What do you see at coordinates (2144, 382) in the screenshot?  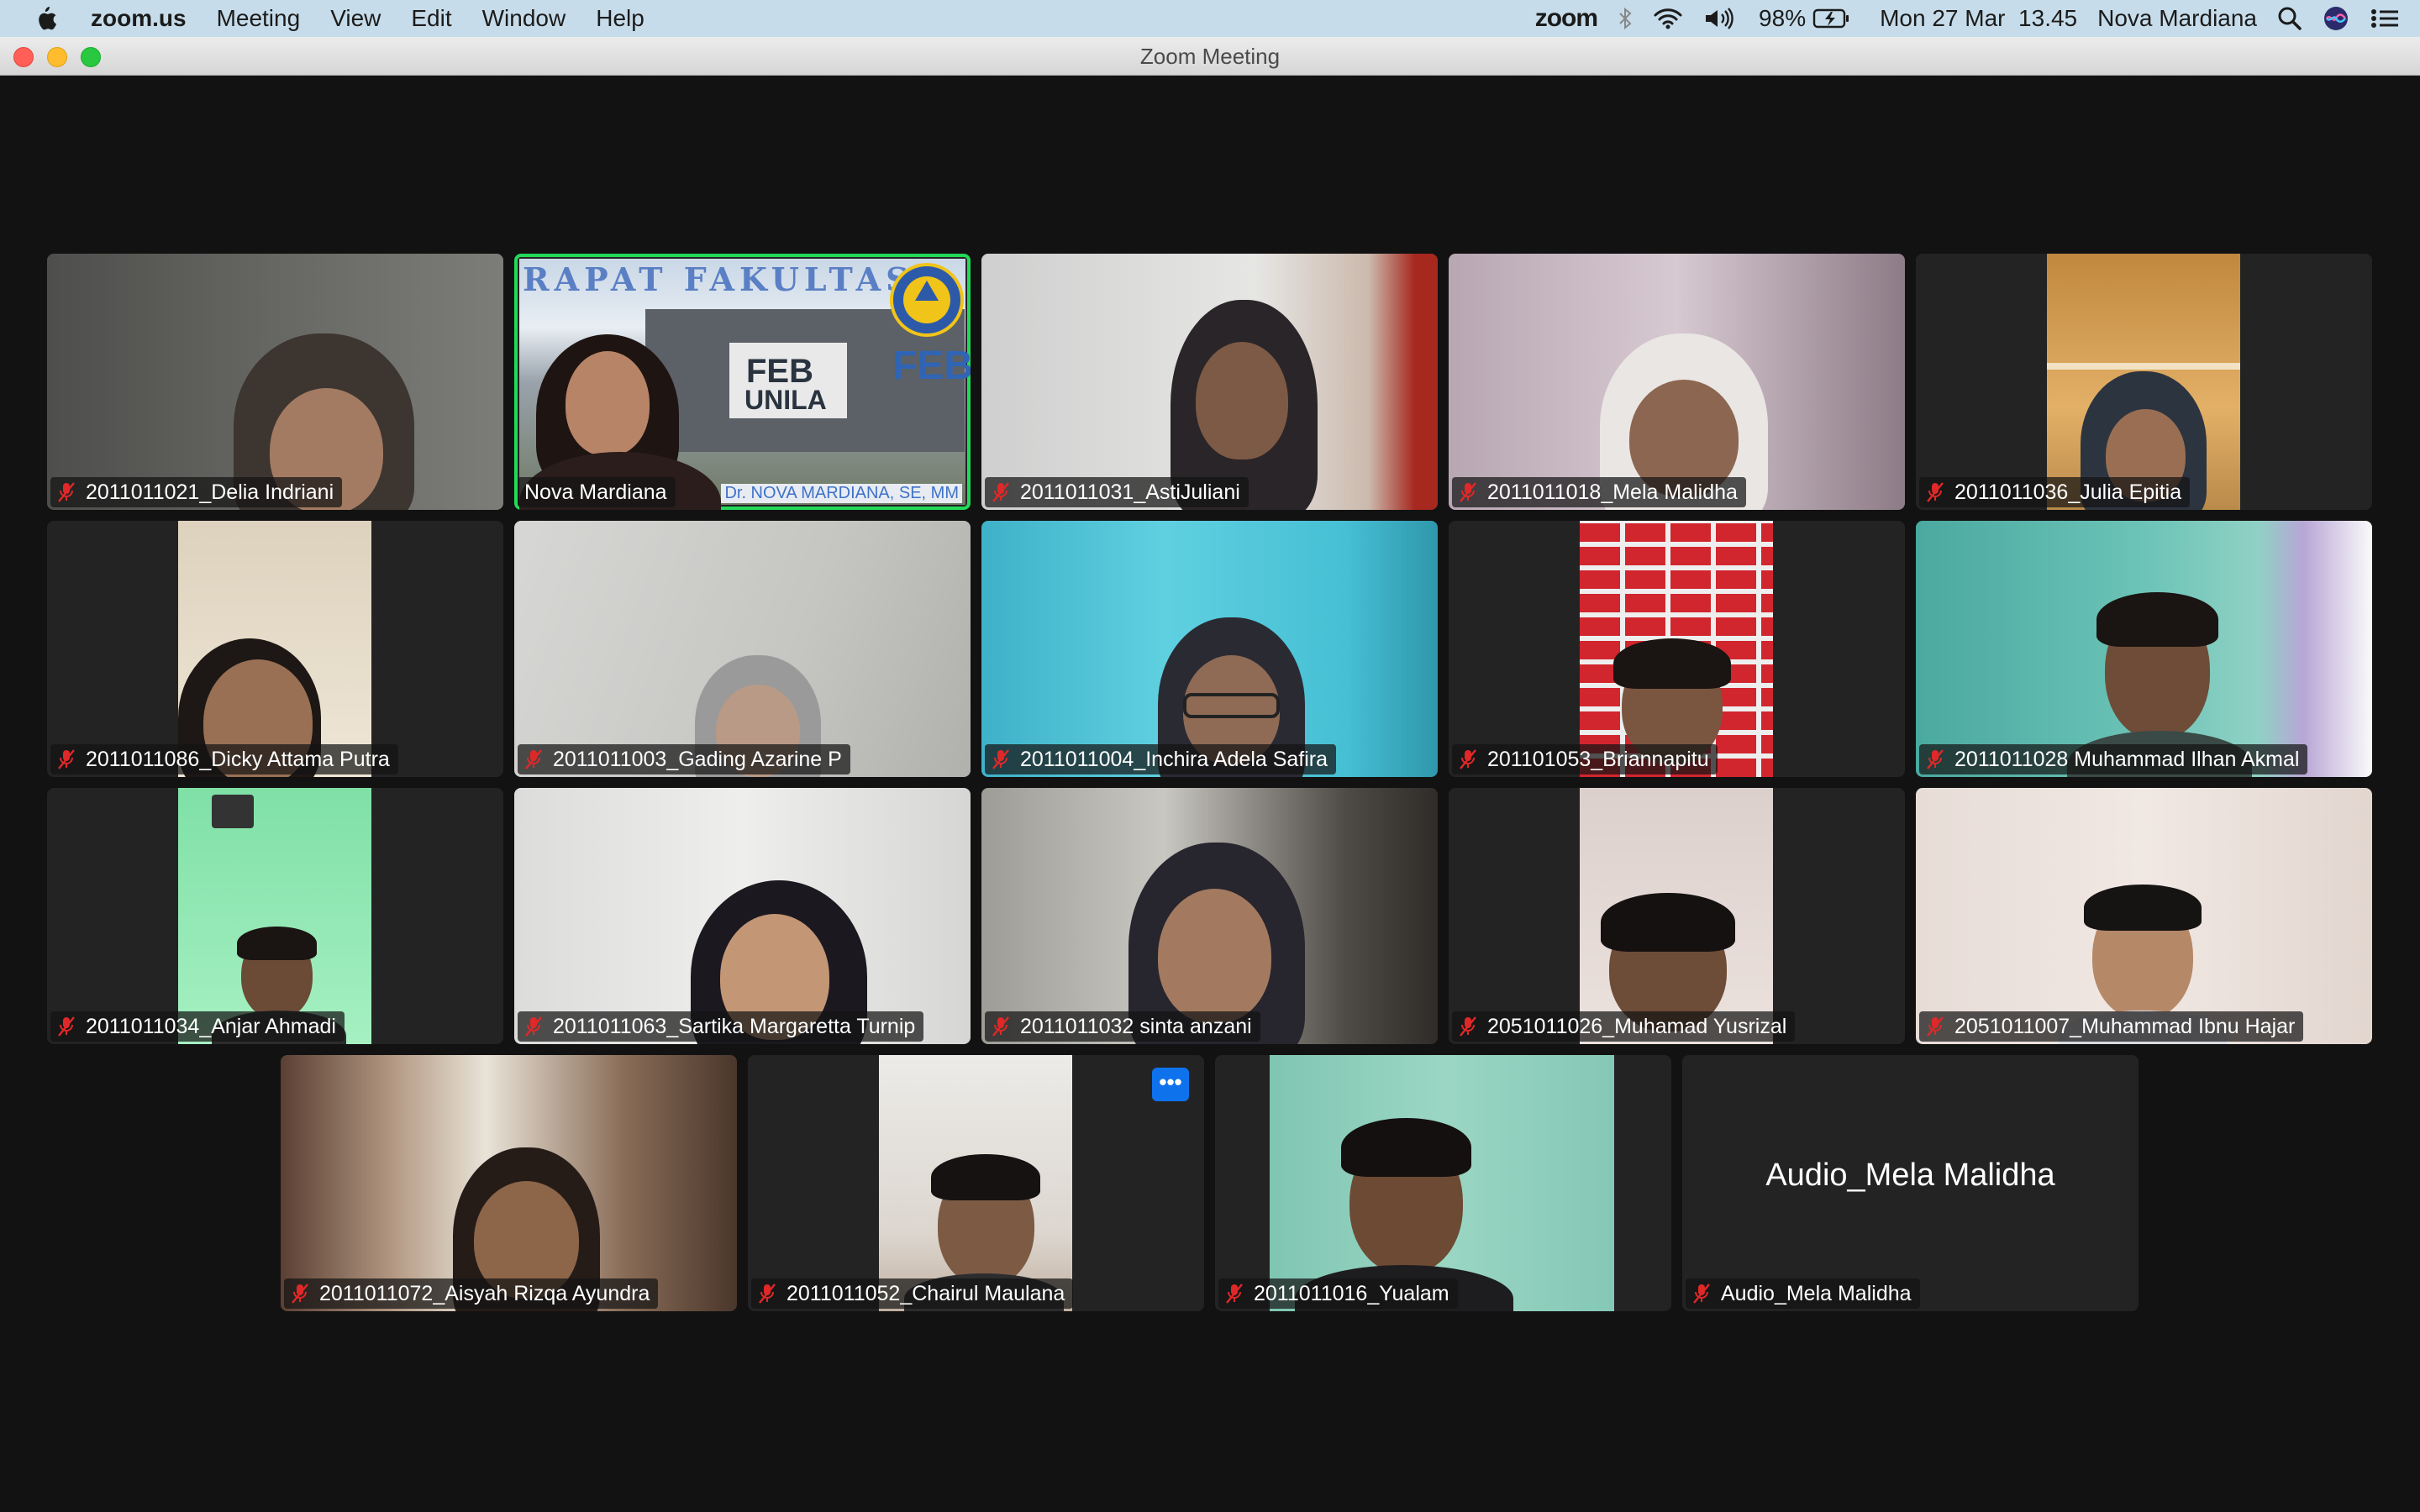 I see `participant-tile: 2011011036_Julia Epitia` at bounding box center [2144, 382].